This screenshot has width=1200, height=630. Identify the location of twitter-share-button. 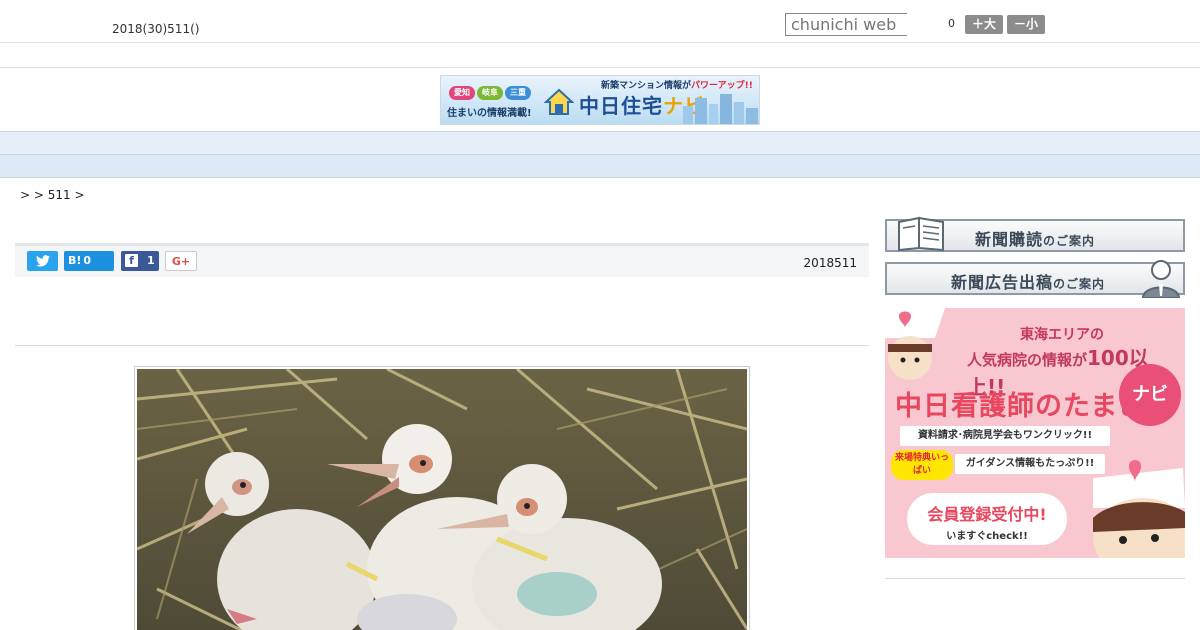
(42, 261).